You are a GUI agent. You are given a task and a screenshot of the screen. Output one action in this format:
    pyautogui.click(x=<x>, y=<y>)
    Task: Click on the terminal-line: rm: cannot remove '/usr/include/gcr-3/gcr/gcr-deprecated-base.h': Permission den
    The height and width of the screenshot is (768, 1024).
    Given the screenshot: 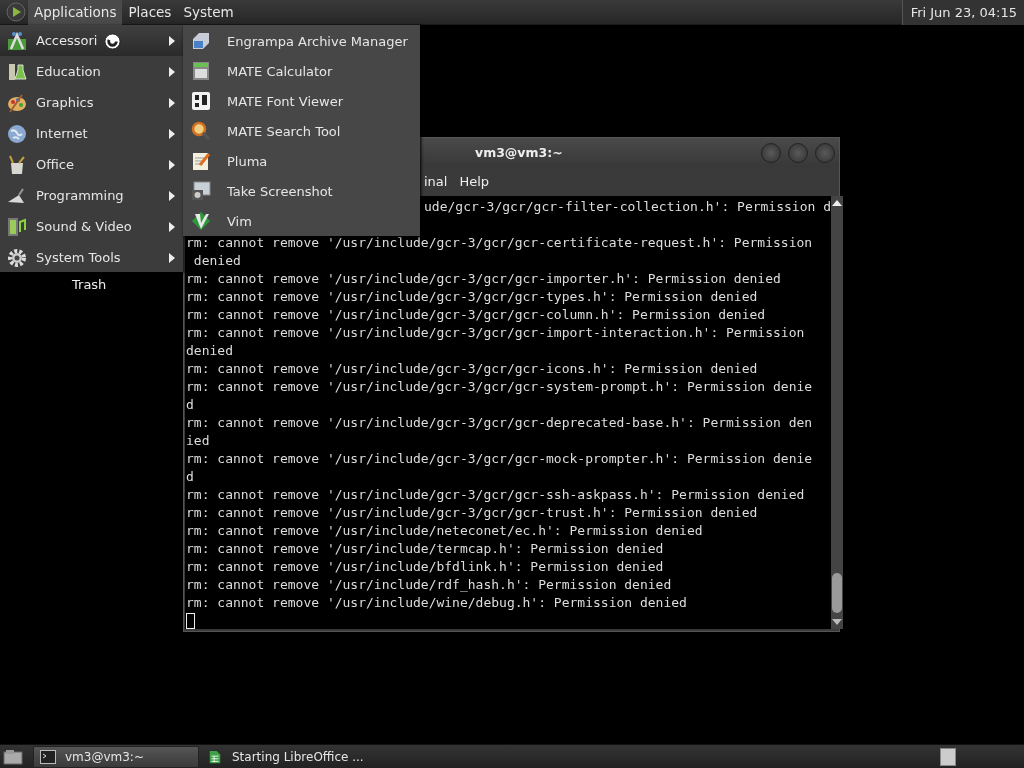 What is the action you would take?
    pyautogui.click(x=499, y=423)
    